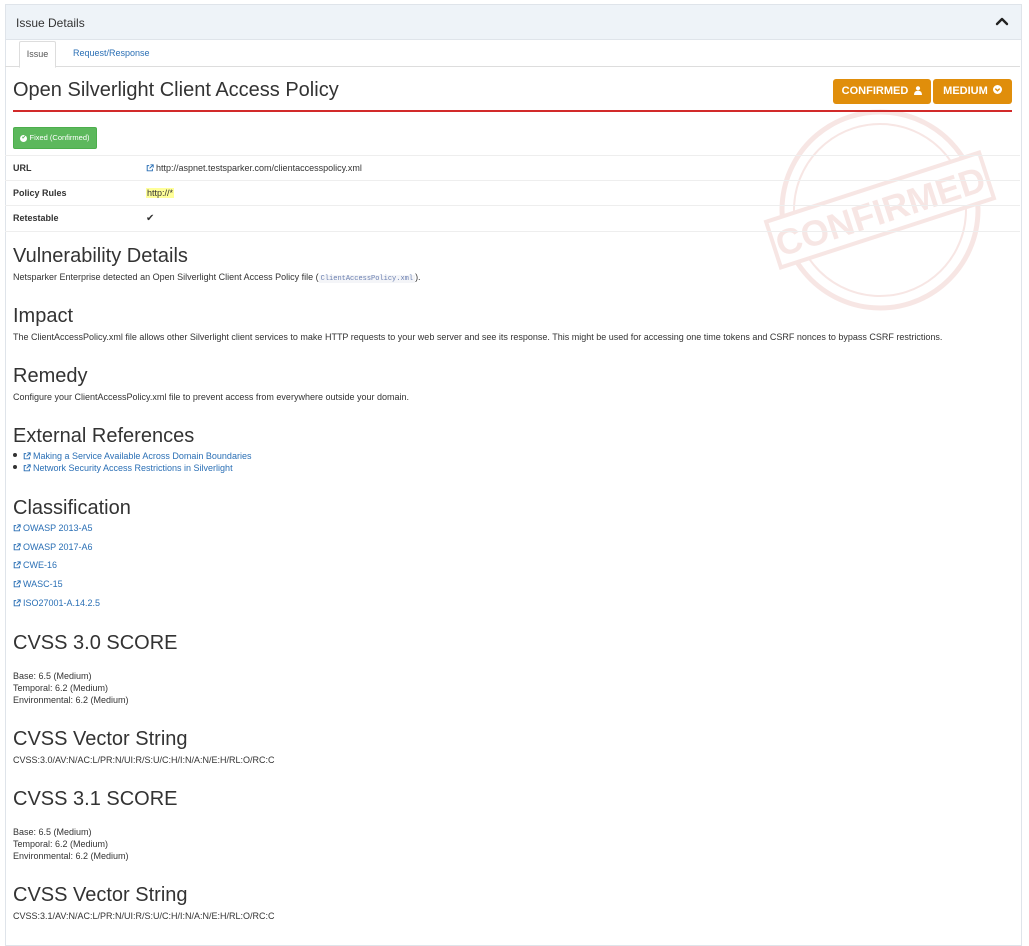  What do you see at coordinates (367, 279) in the screenshot?
I see `code-snippet: ClientAccessPolicy.xml` at bounding box center [367, 279].